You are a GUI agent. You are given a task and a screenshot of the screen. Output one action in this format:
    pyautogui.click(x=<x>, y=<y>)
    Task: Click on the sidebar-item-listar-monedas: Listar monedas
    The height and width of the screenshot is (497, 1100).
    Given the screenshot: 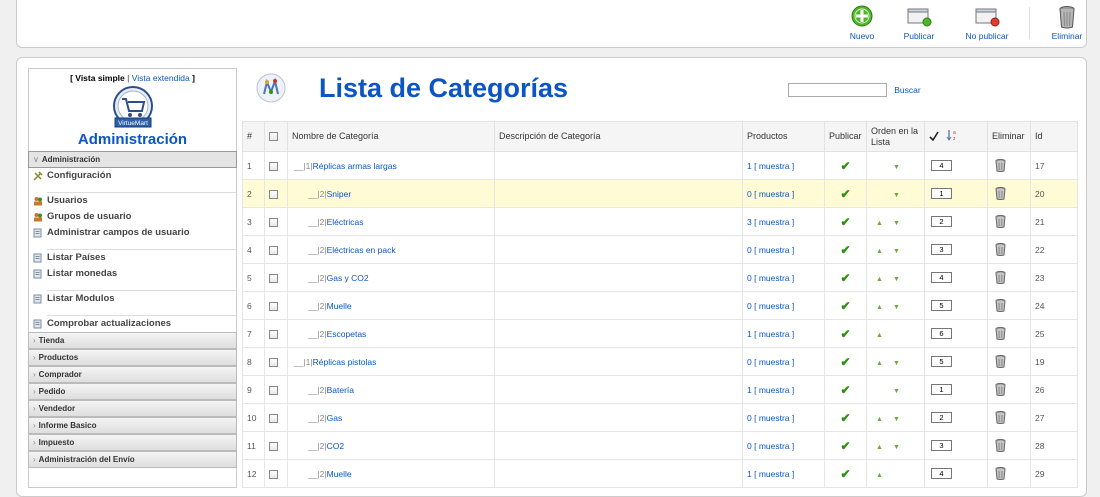 What is the action you would take?
    pyautogui.click(x=132, y=274)
    